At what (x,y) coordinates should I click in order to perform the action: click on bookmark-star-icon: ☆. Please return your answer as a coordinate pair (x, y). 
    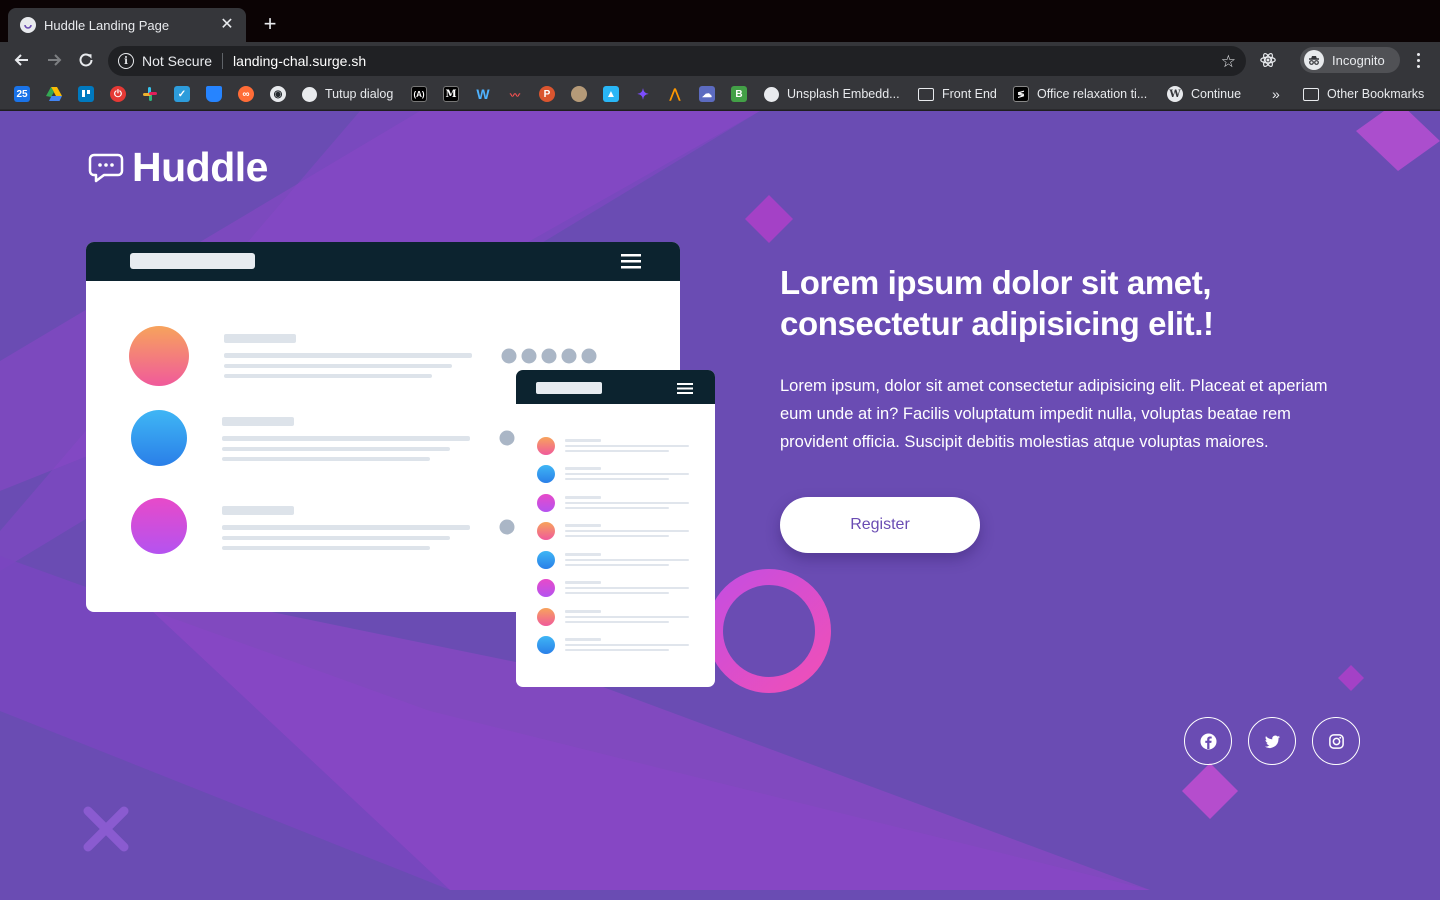
    Looking at the image, I should click on (1228, 61).